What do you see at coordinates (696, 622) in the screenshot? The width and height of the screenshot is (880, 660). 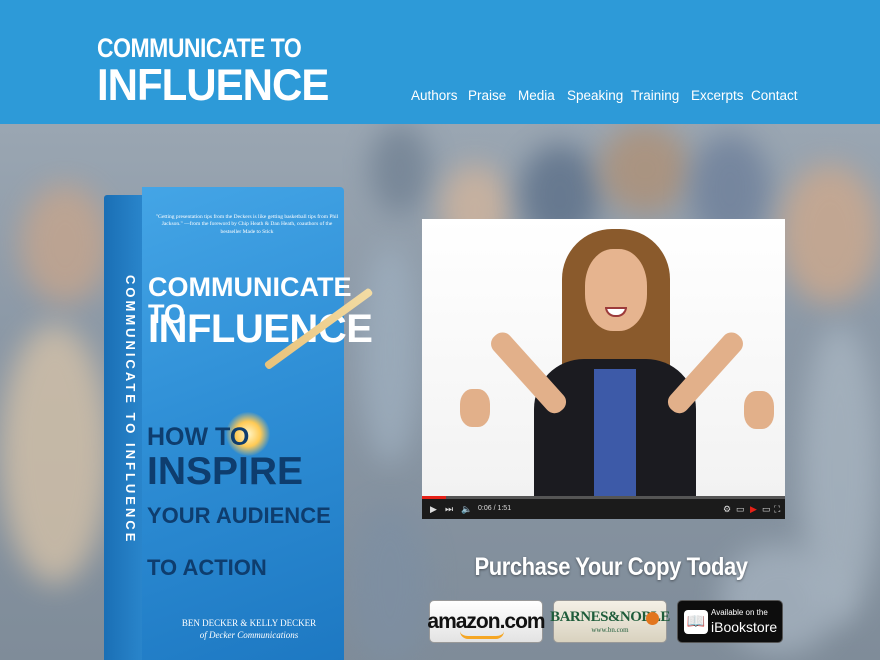 I see `ibooks-icon: 📖` at bounding box center [696, 622].